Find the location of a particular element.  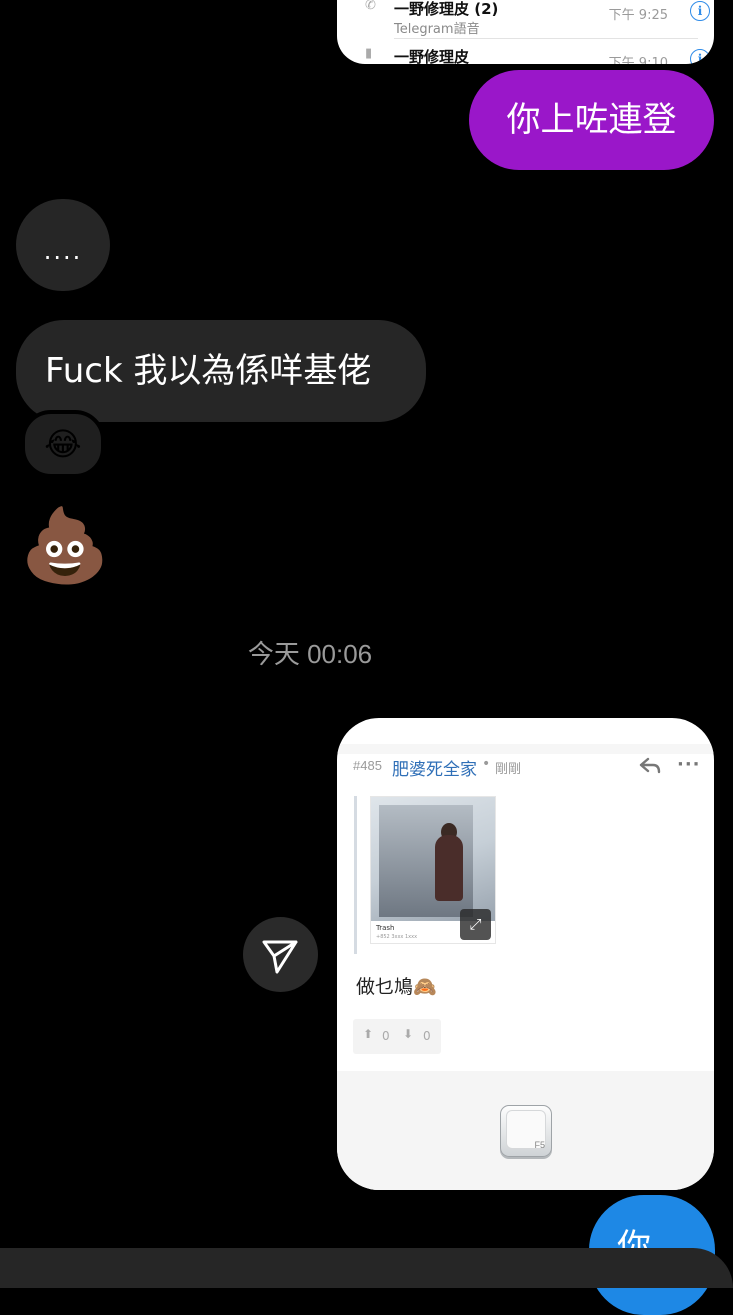

call-contact-name: 一野修理皮 (2) is located at coordinates (446, 9).